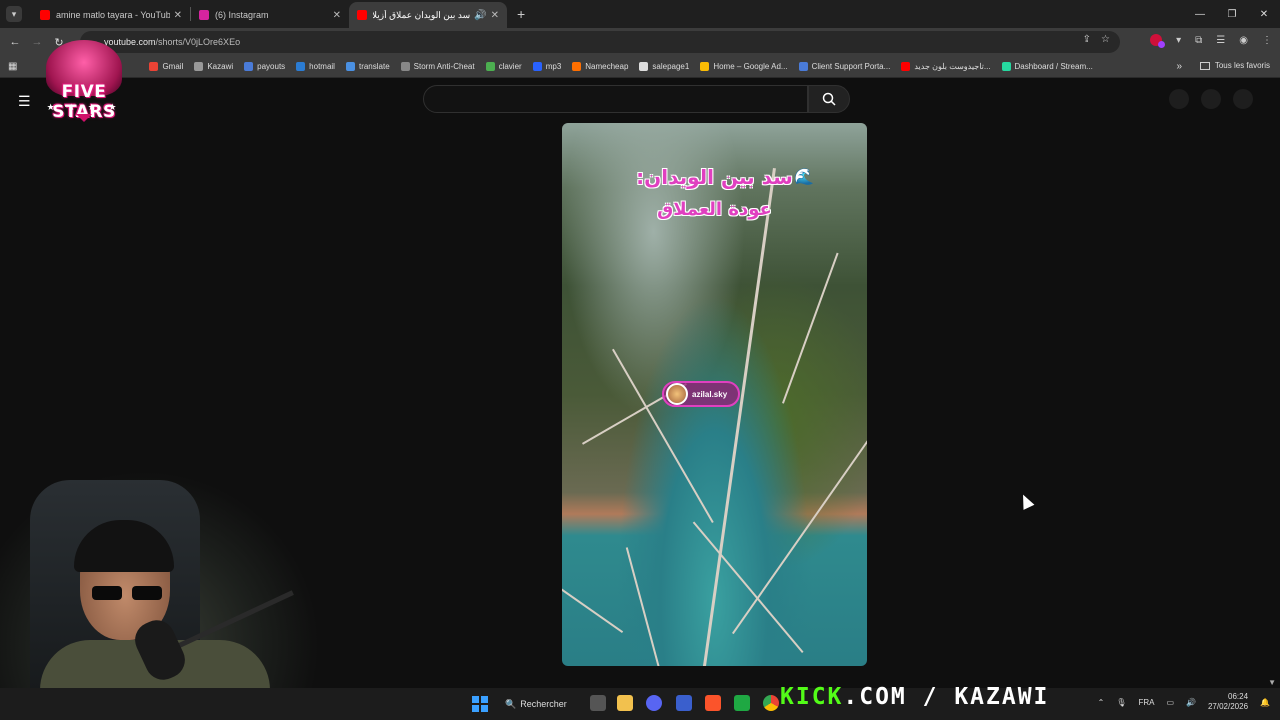  Describe the element at coordinates (600, 42) in the screenshot. I see `address-bar: youtube.com/shorts/V0jLOre6XEo` at that location.